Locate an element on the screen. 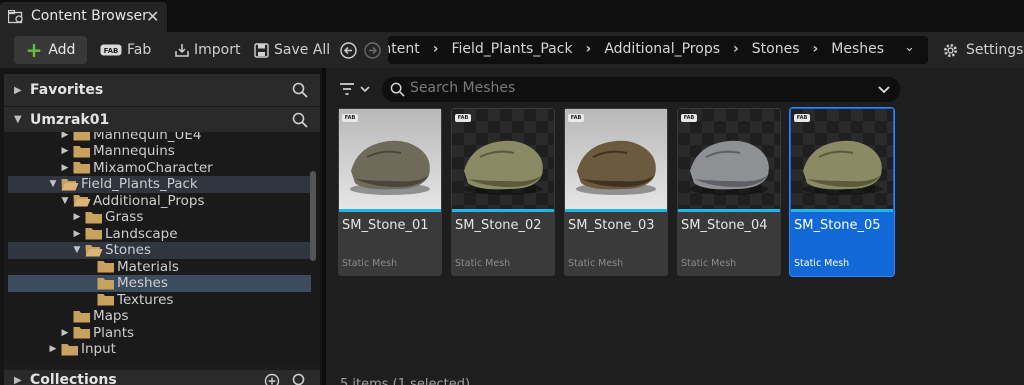 This screenshot has width=1024, height=385. tab-content-browser: Content Browser ✕ is located at coordinates (83, 17).